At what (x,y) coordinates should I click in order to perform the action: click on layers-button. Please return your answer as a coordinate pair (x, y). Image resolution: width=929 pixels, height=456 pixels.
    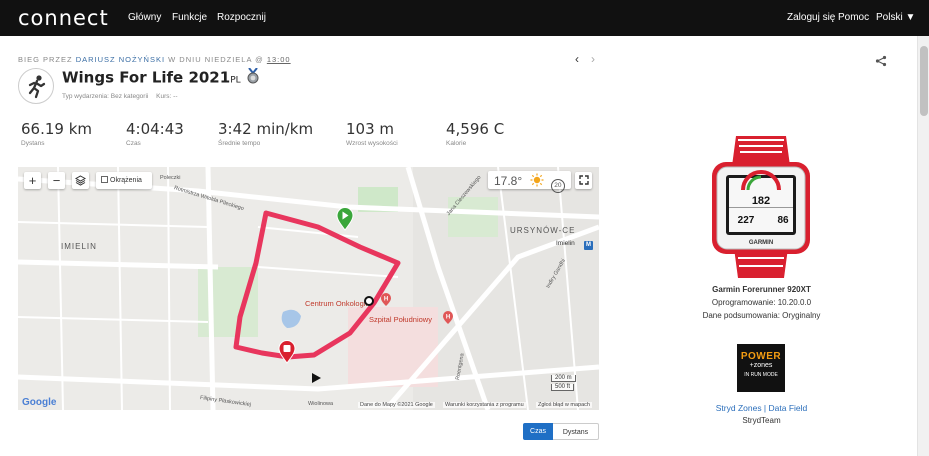
    Looking at the image, I should click on (80, 180).